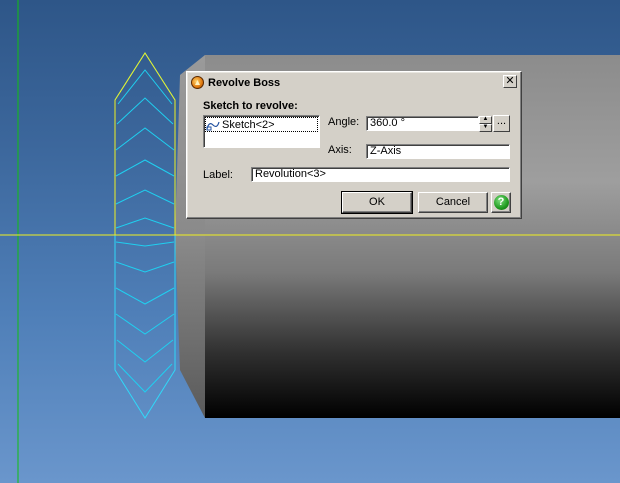 The height and width of the screenshot is (483, 620). I want to click on angle-spinner: ▲ ▼, so click(485, 124).